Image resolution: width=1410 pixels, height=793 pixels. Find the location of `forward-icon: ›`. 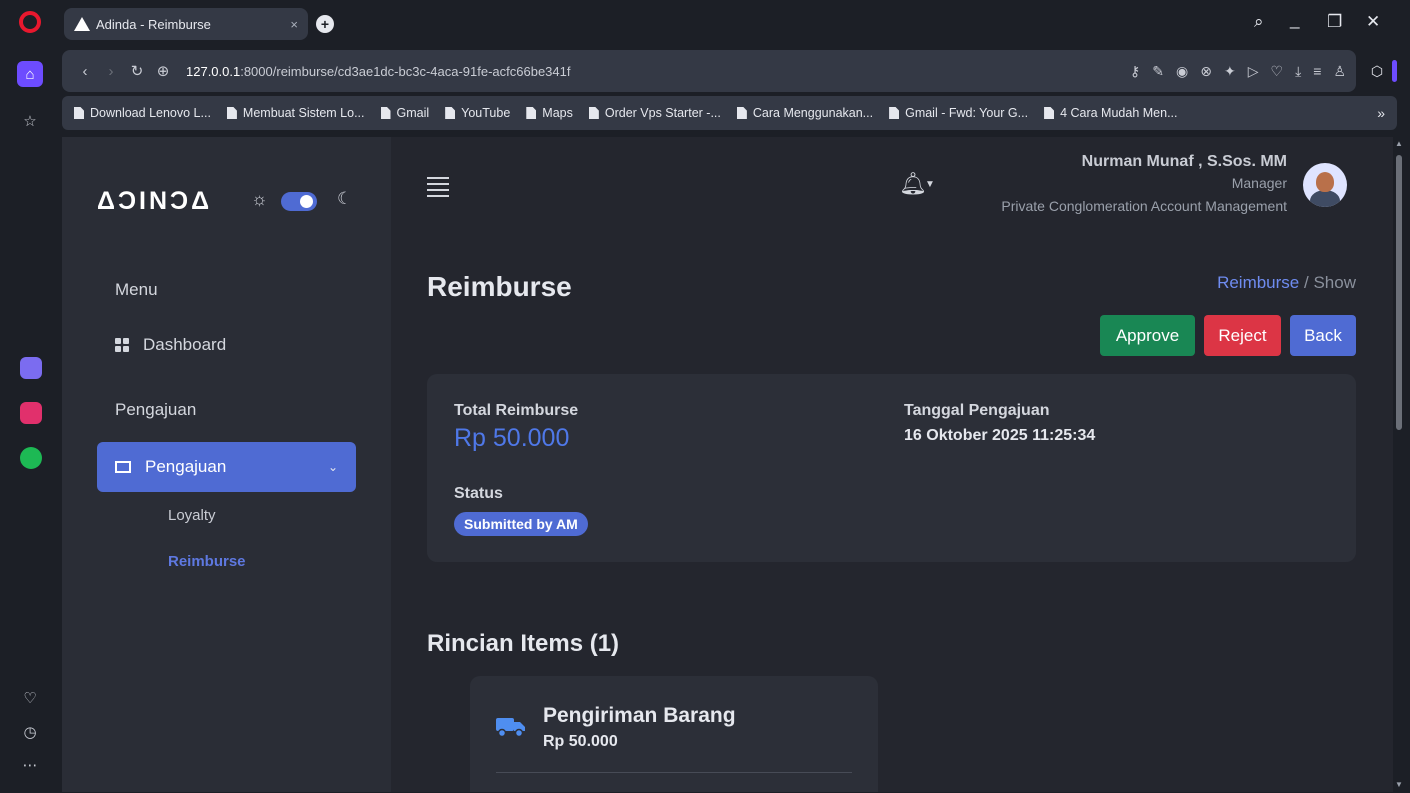

forward-icon: › is located at coordinates (111, 71).